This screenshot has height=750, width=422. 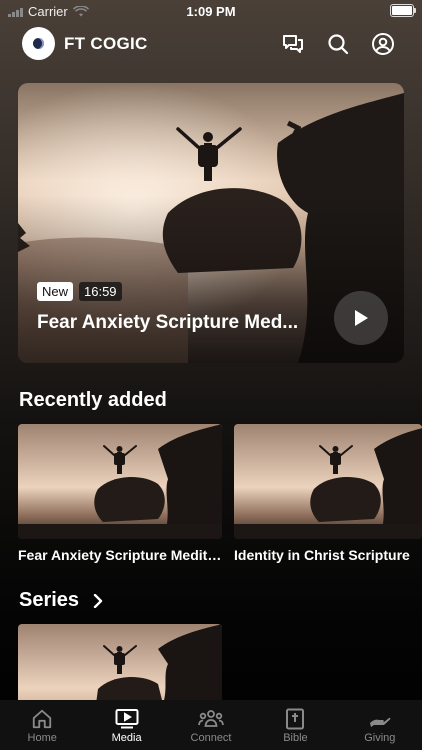 What do you see at coordinates (383, 44) in the screenshot?
I see `profile-icon` at bounding box center [383, 44].